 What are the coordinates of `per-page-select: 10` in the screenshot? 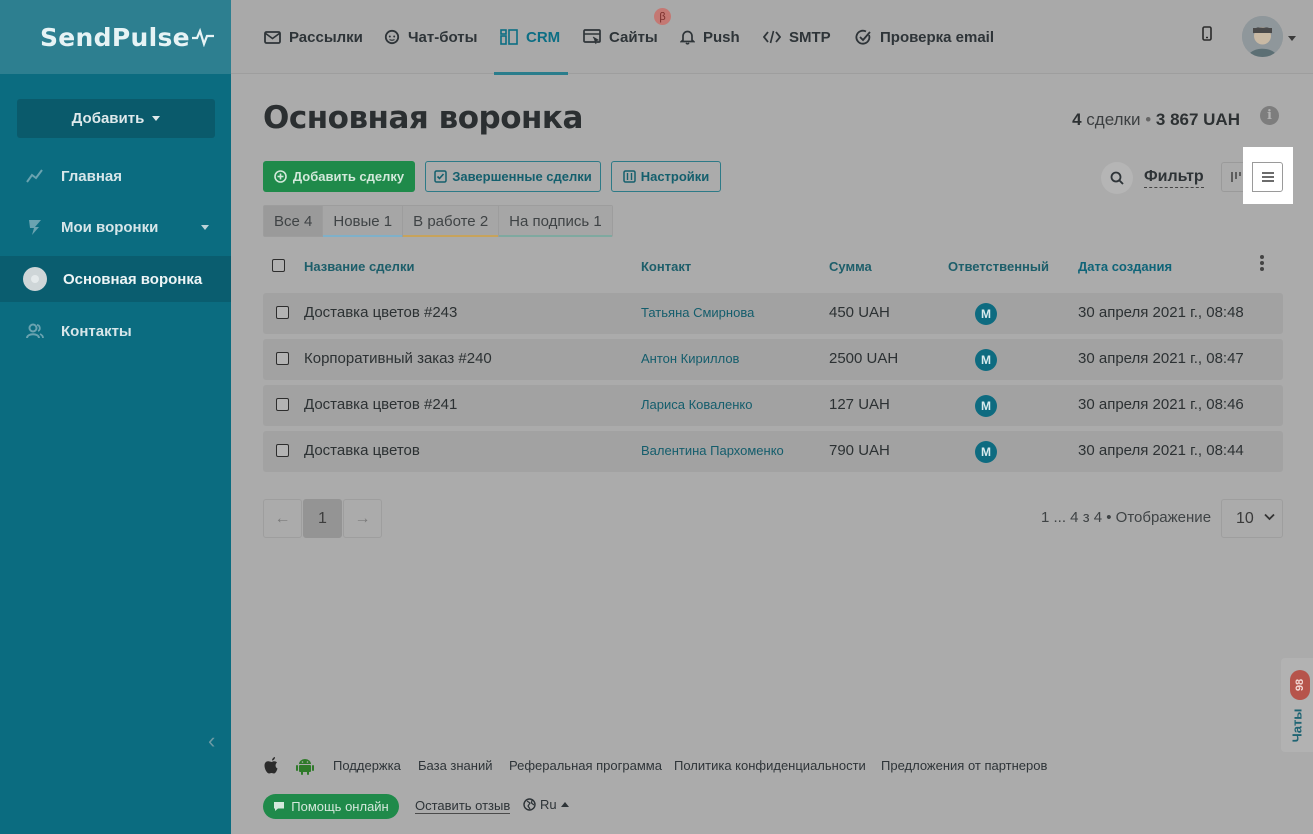 It's located at (1252, 518).